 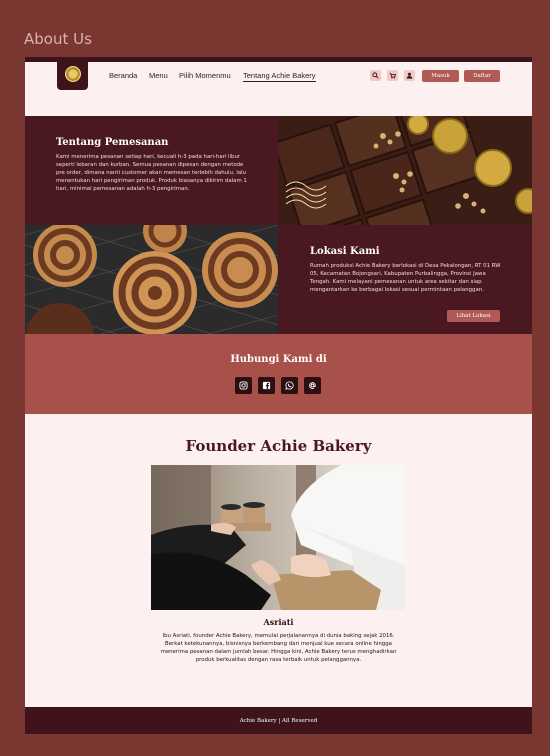 I want to click on nav-link-menu: Menu, so click(x=158, y=75).